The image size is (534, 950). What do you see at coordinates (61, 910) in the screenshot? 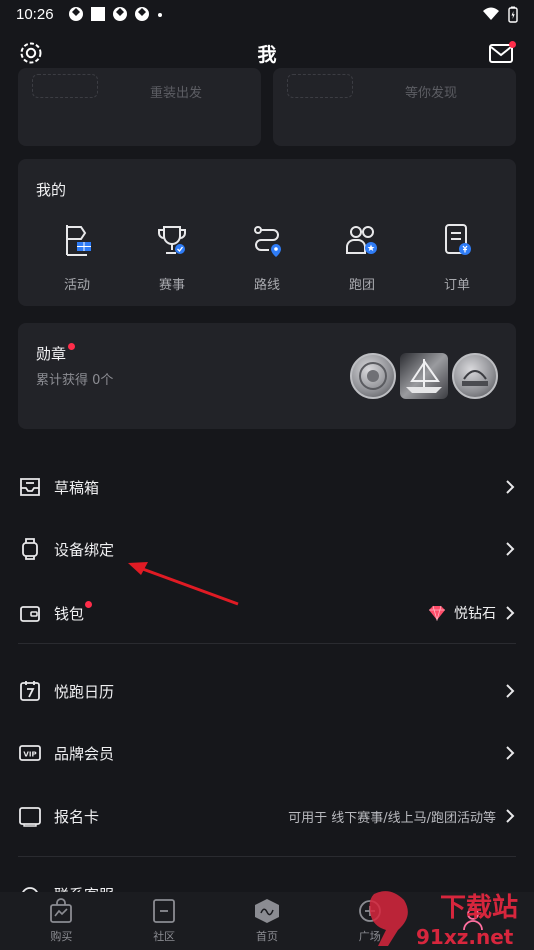
I see `shopping-bag-icon` at bounding box center [61, 910].